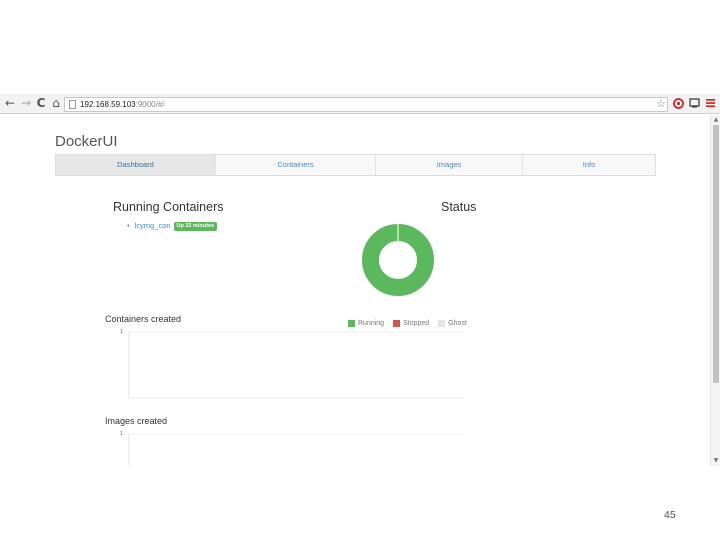 The width and height of the screenshot is (720, 540). Describe the element at coordinates (457, 323) in the screenshot. I see `legend-label-ghost: Ghost` at that location.